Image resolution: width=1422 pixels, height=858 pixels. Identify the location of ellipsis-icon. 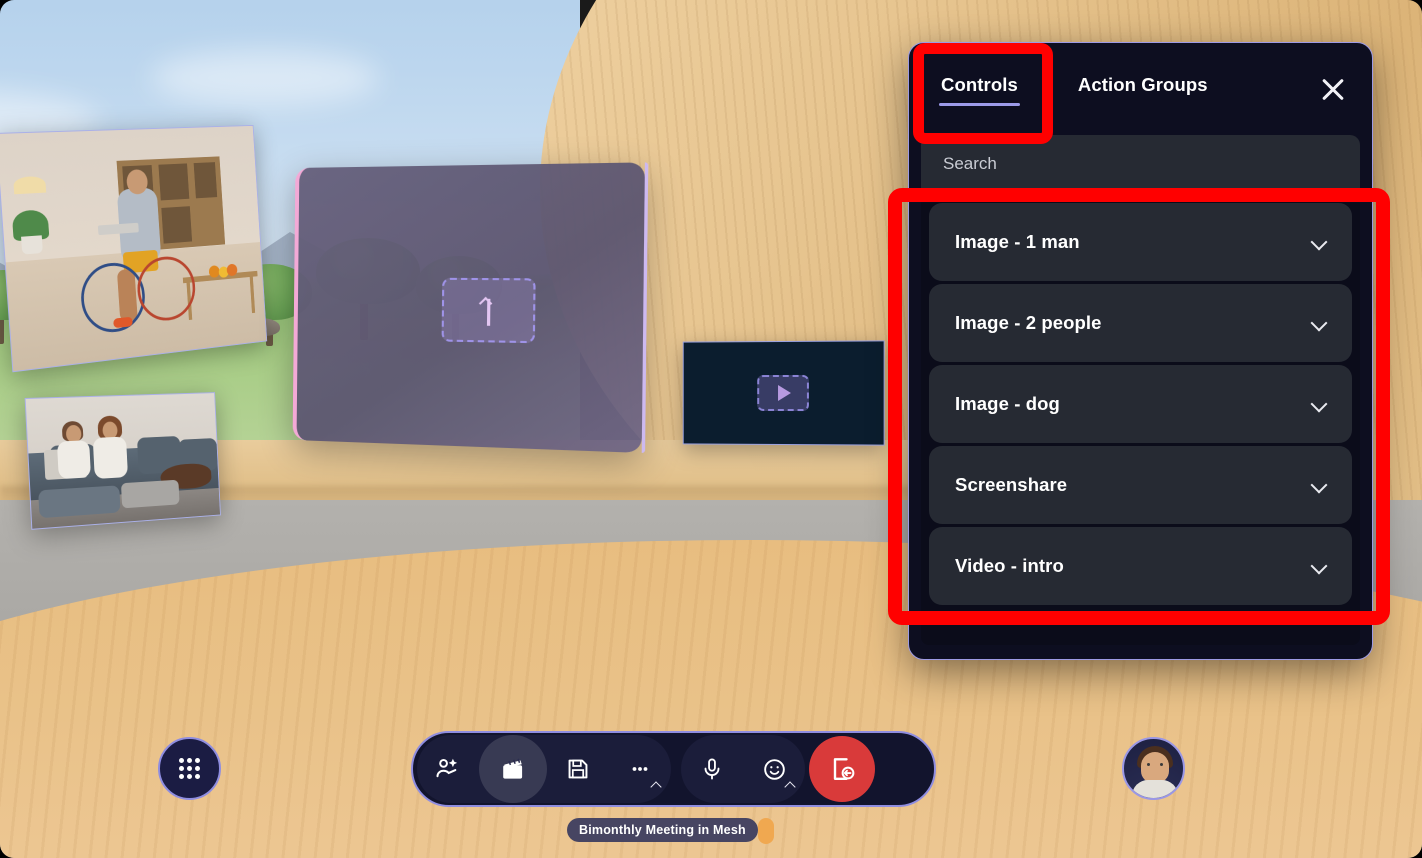
(640, 769).